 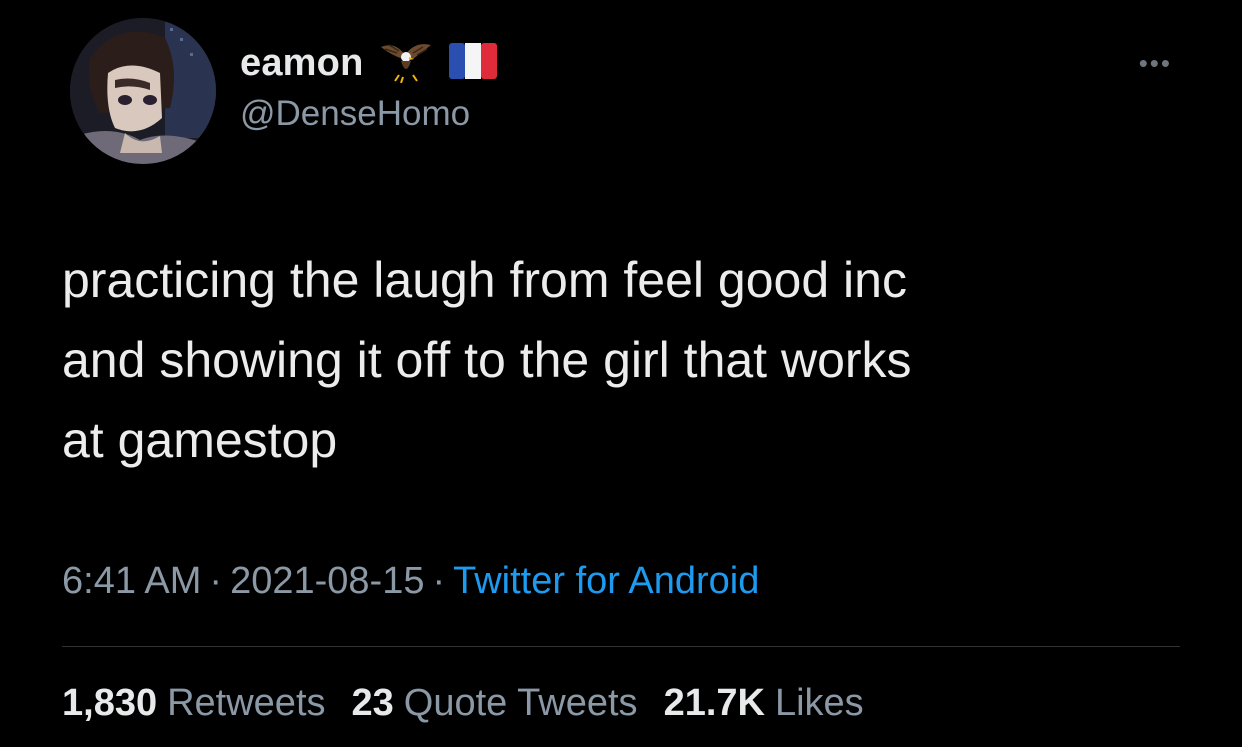 I want to click on tweet-source-link: Twitter for Android, so click(x=606, y=581).